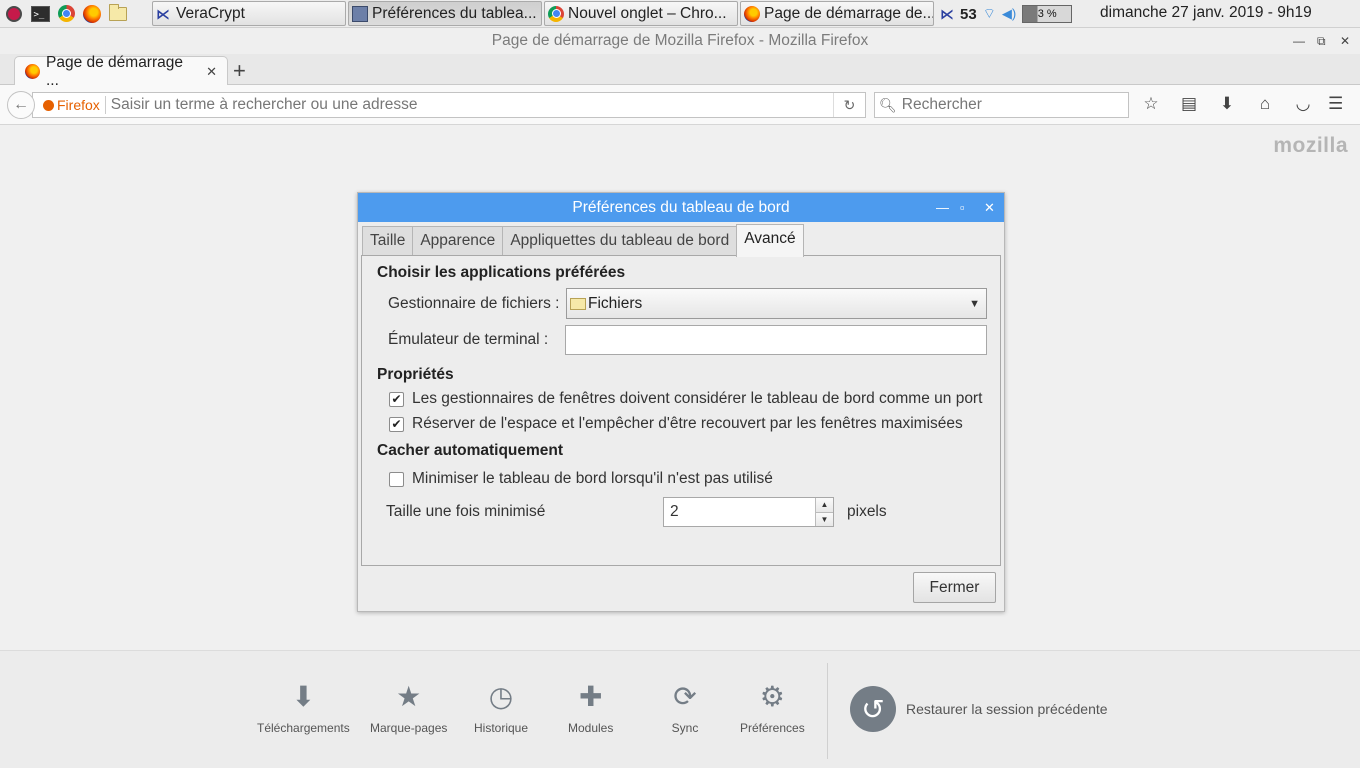 The width and height of the screenshot is (1360, 768). What do you see at coordinates (849, 105) in the screenshot?
I see `reload-icon: ↻` at bounding box center [849, 105].